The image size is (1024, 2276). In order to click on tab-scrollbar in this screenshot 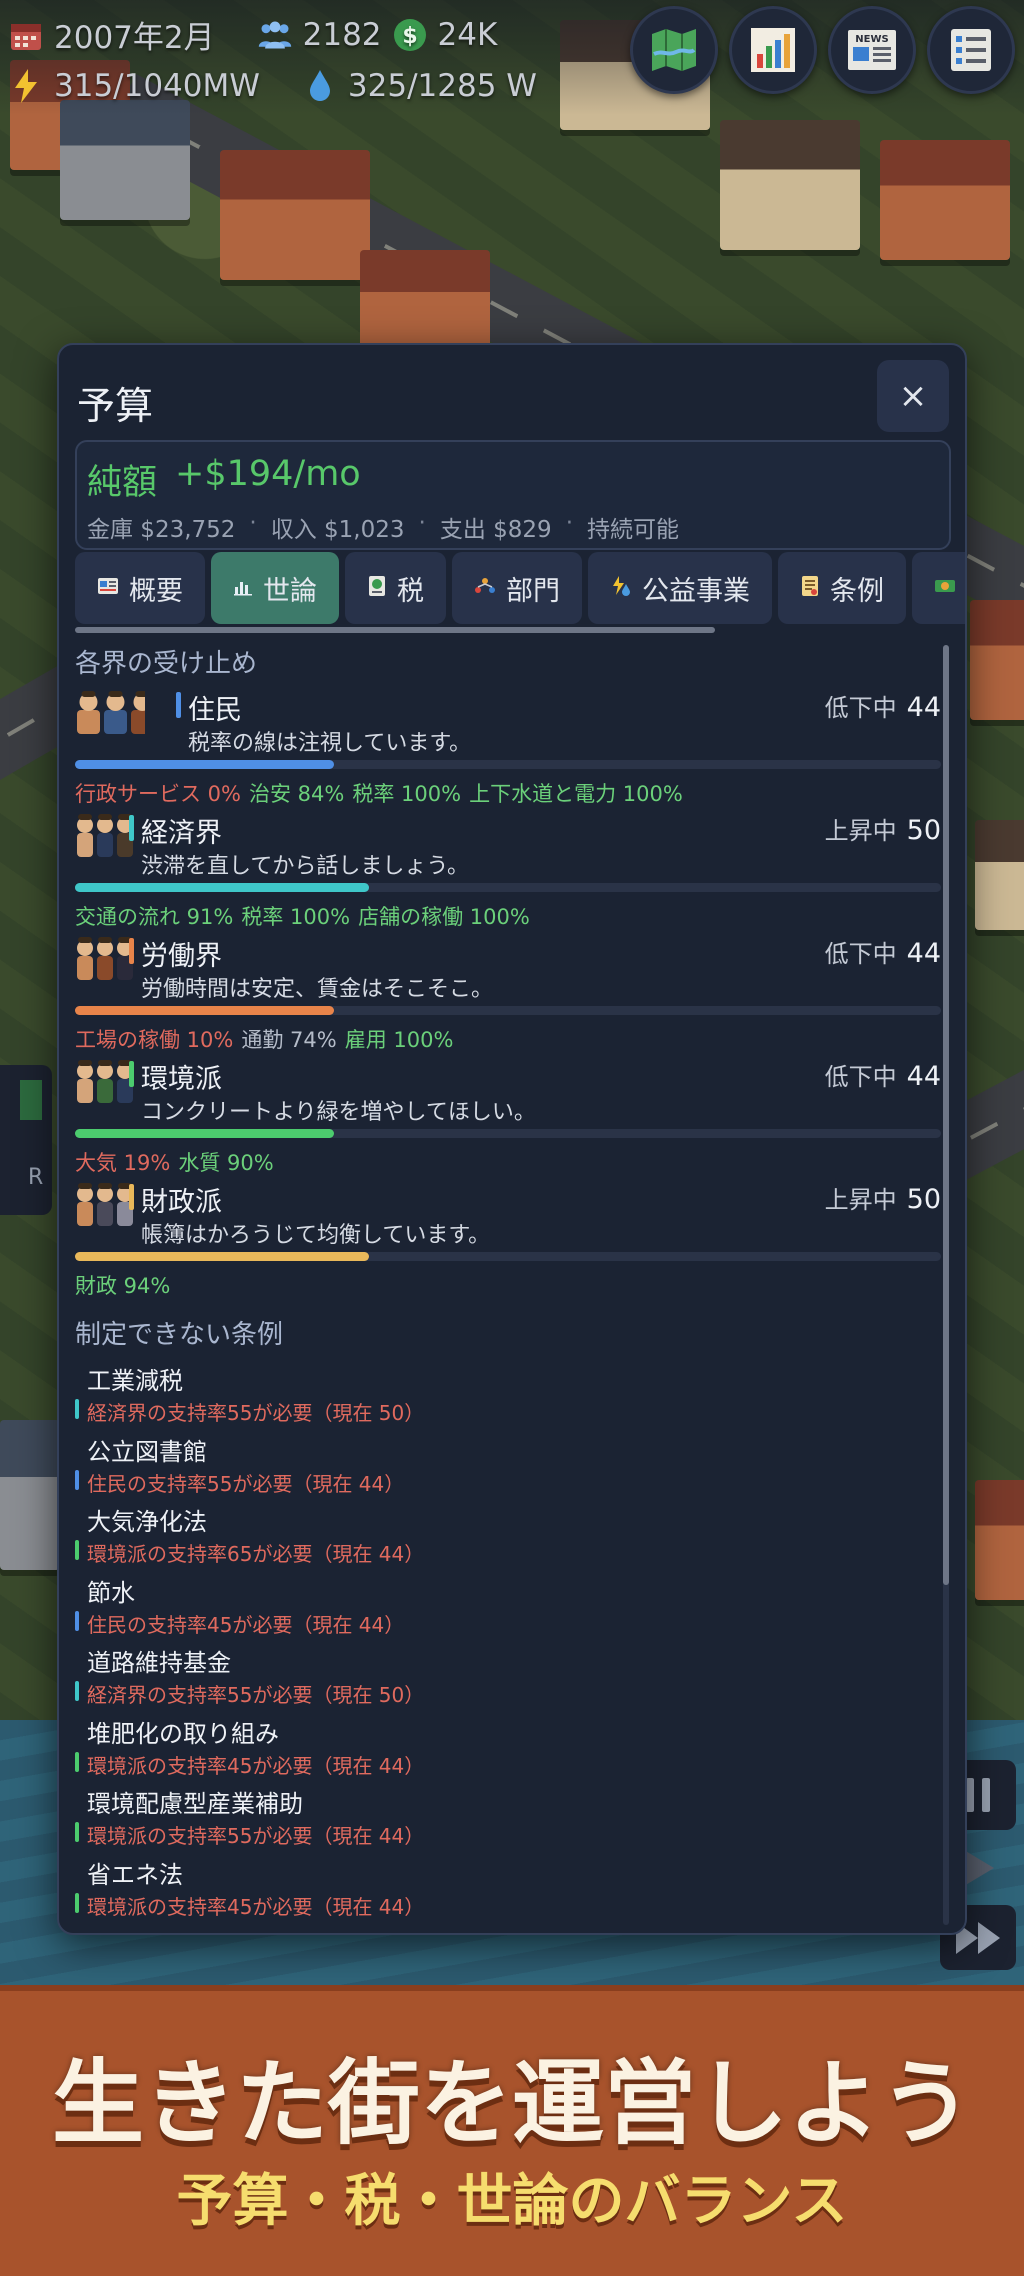, I will do `click(395, 630)`.